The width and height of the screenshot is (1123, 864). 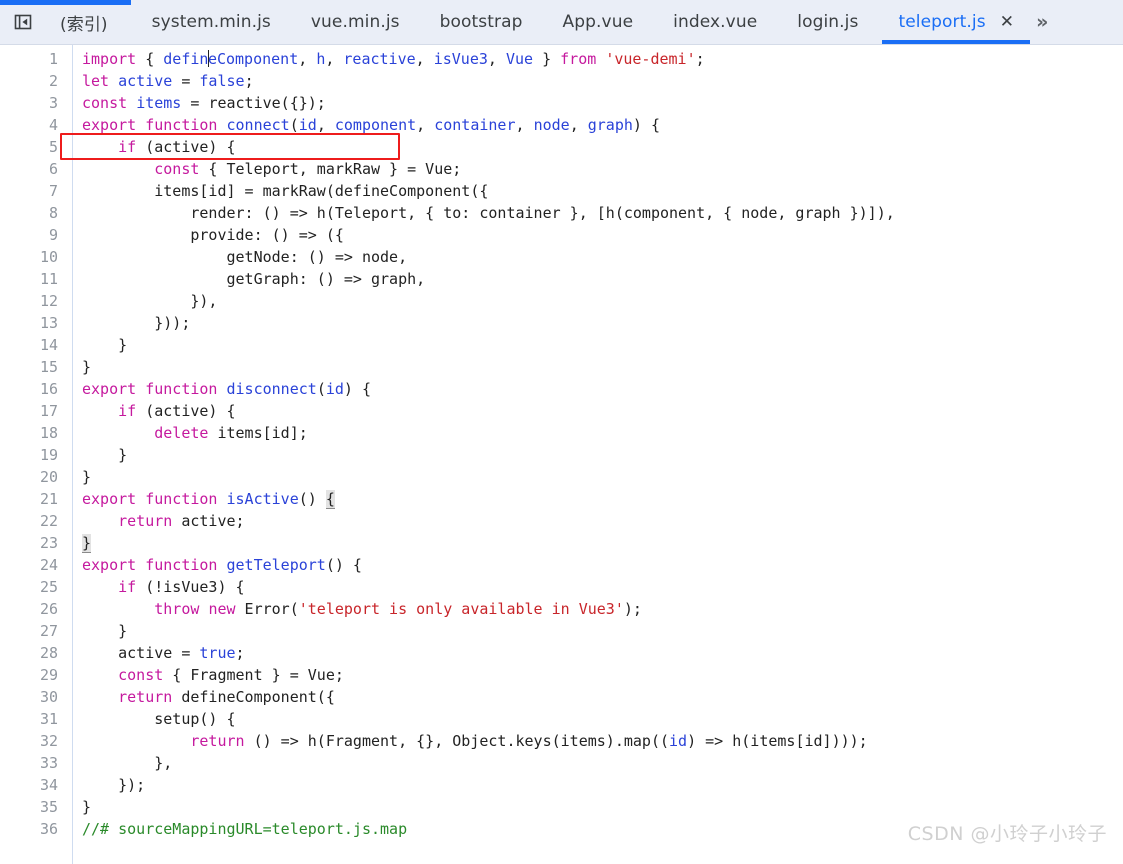 I want to click on tab-label: bootstrap, so click(x=481, y=22).